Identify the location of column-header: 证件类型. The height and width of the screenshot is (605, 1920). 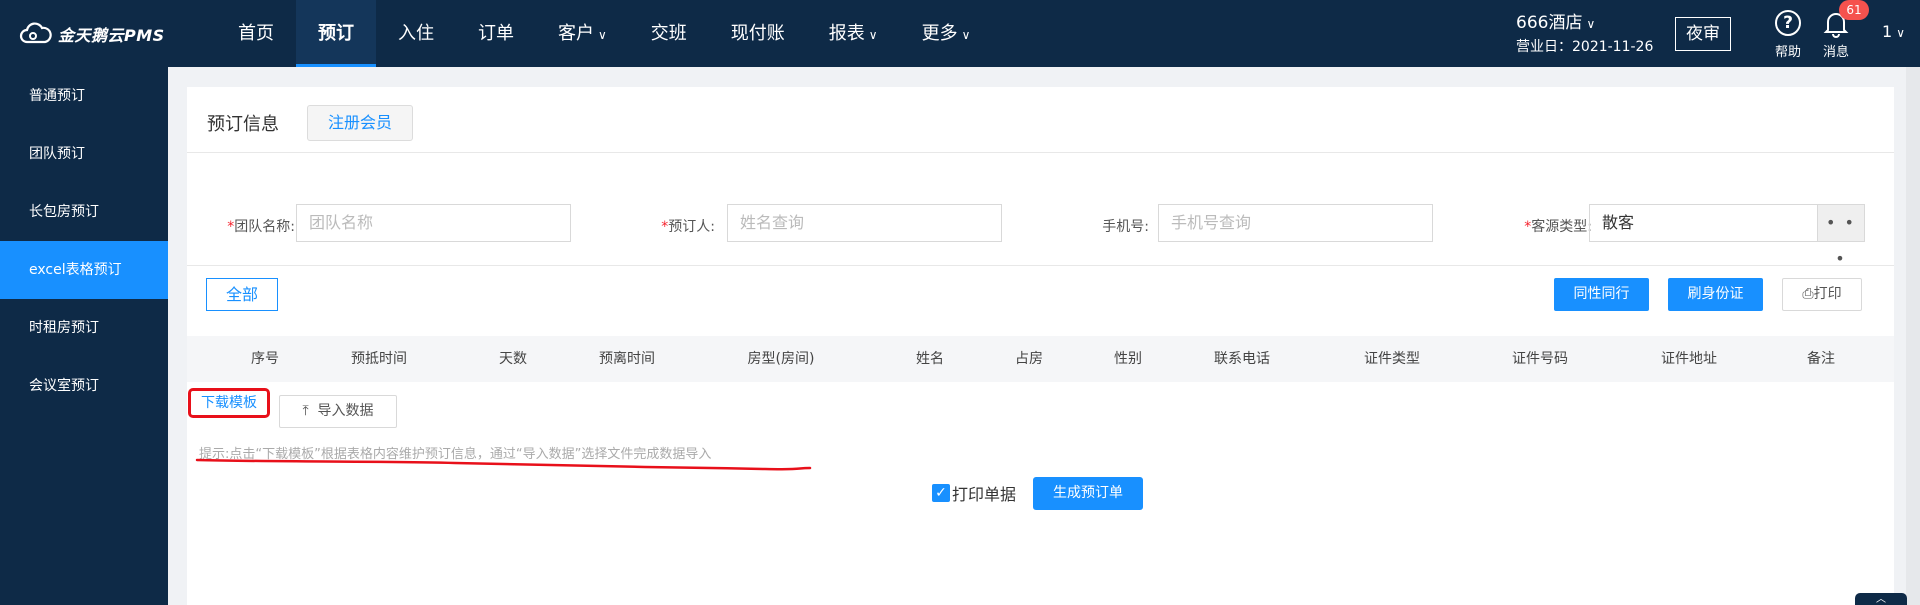
(1392, 359).